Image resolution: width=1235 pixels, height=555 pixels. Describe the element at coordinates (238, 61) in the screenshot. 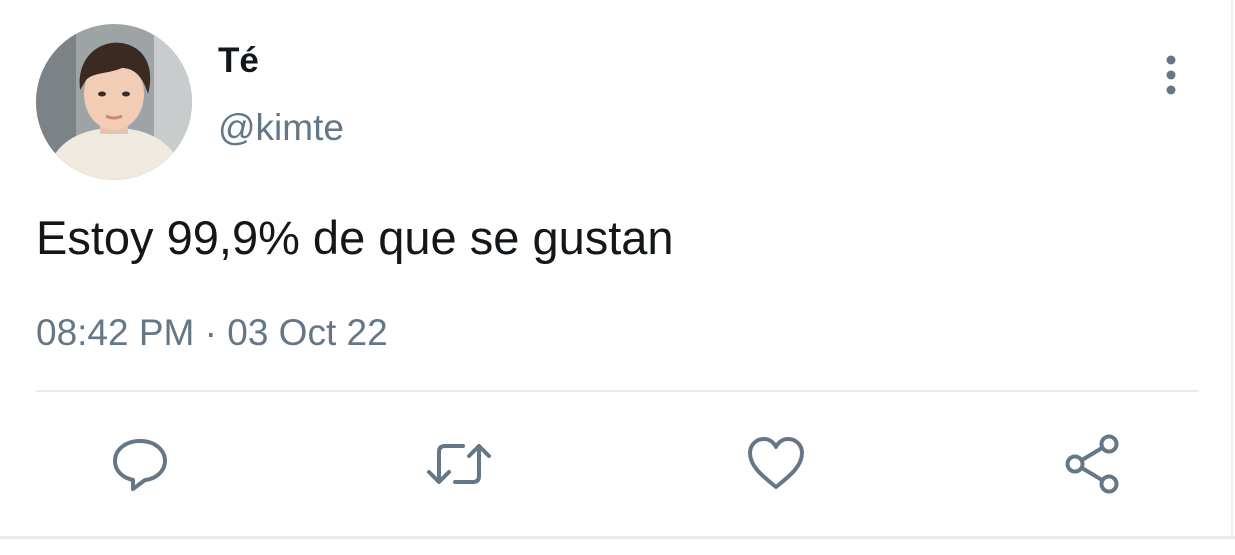

I see `display-name: Té` at that location.